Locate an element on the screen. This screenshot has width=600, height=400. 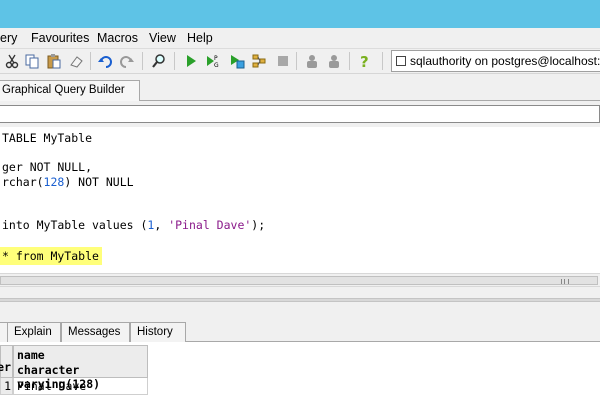
scrollbar-thumb is located at coordinates (299, 280).